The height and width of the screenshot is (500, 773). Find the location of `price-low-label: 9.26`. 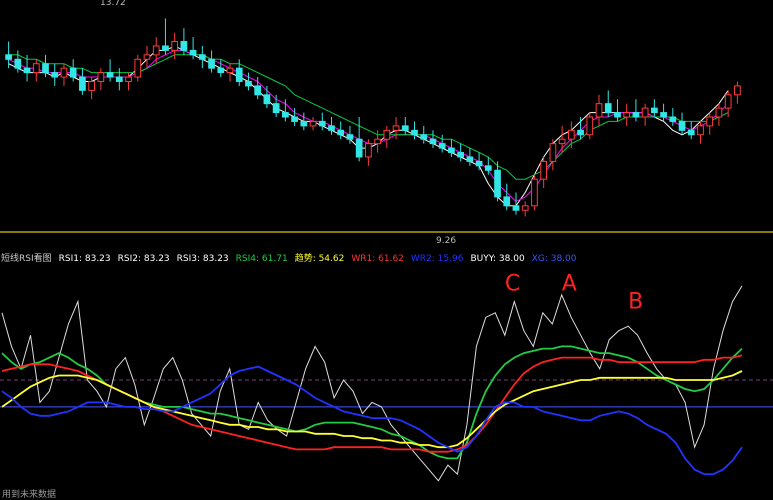

price-low-label: 9.26 is located at coordinates (446, 241).